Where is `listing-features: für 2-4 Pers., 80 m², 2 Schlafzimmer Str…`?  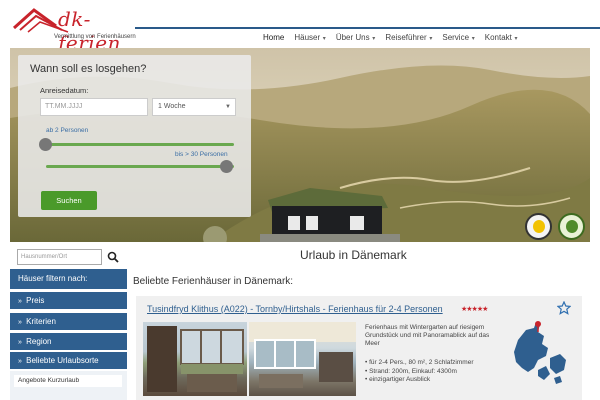
listing-features: für 2-4 Pers., 80 m², 2 Schlafzimmer Str… is located at coordinates (435, 372).